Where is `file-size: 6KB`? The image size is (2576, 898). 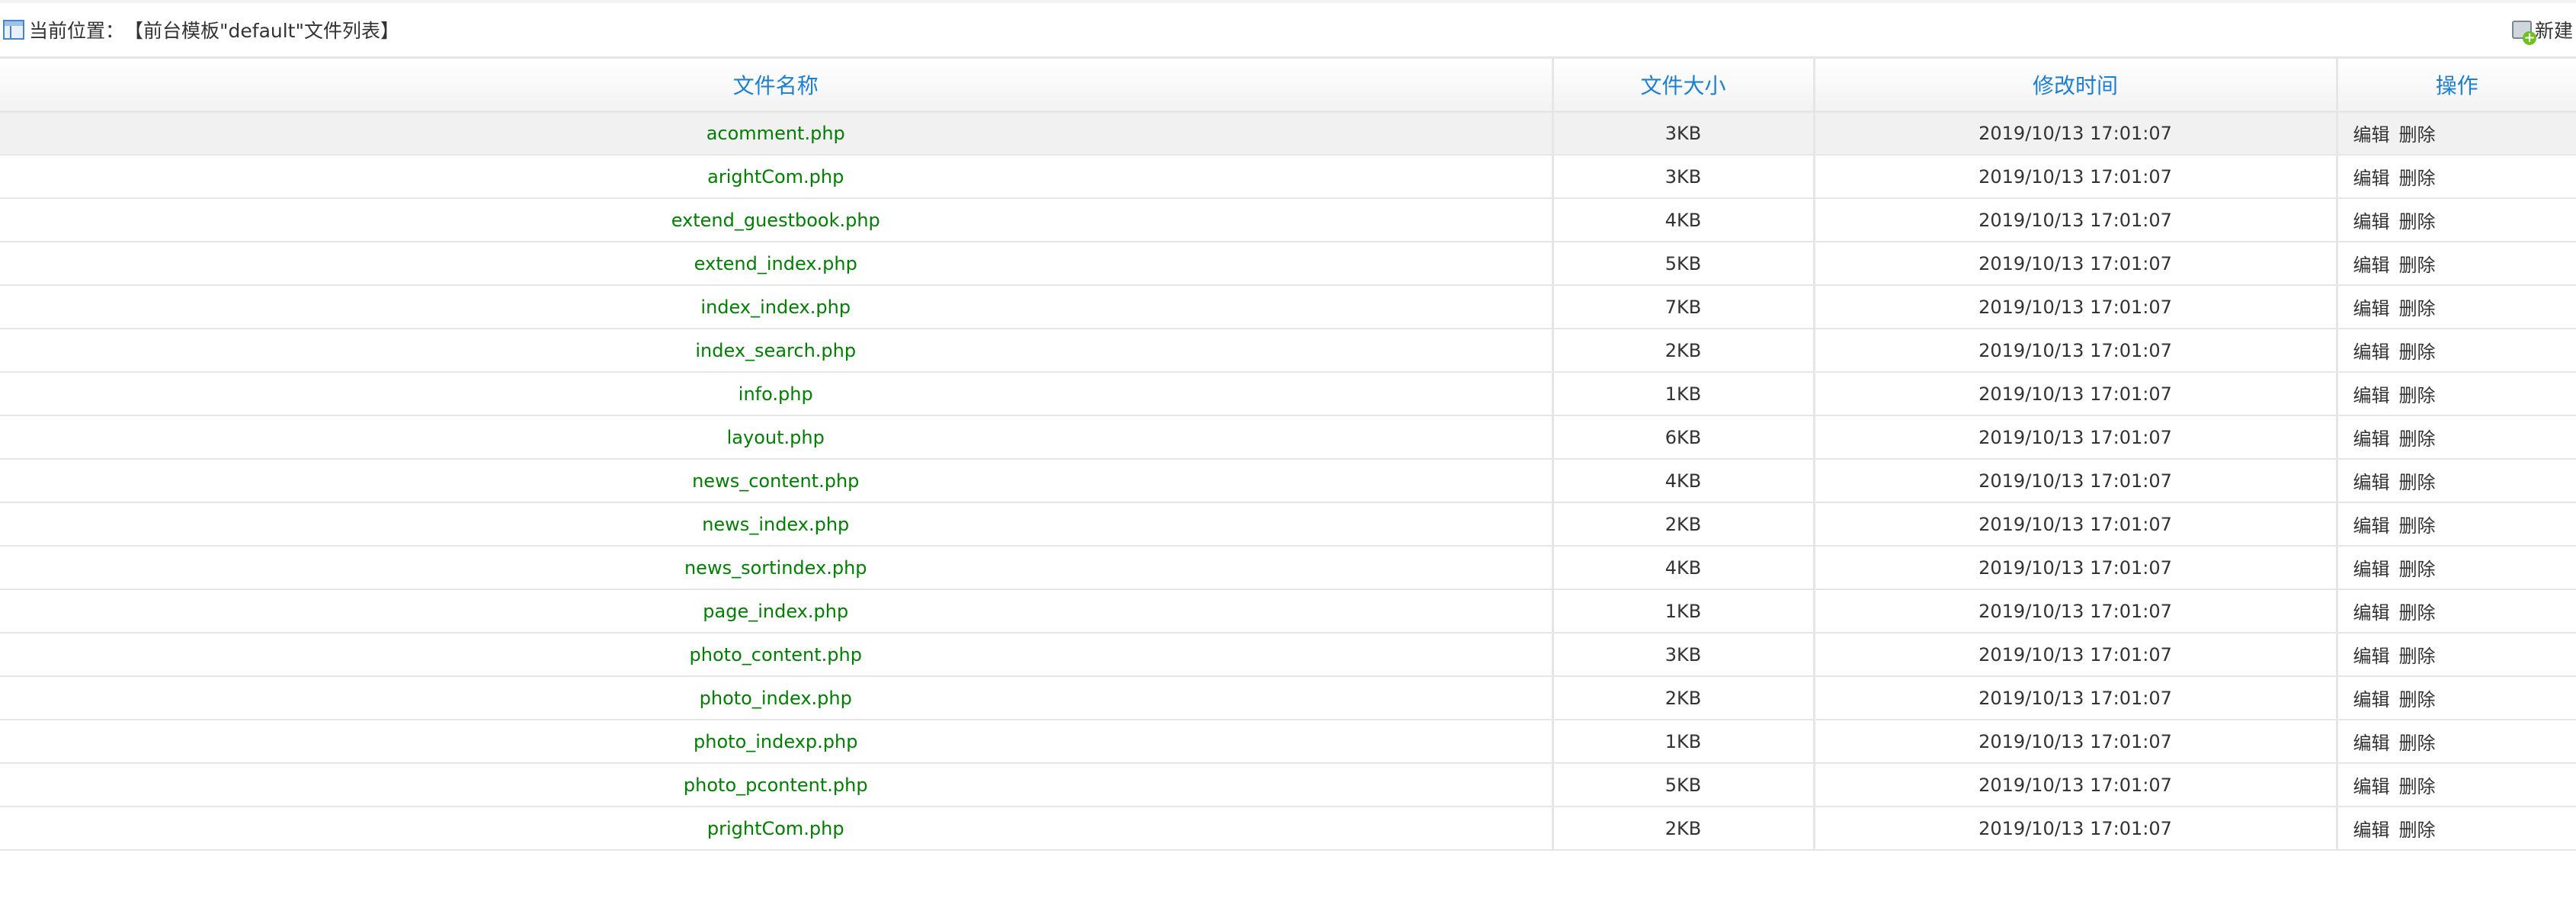 file-size: 6KB is located at coordinates (1683, 437).